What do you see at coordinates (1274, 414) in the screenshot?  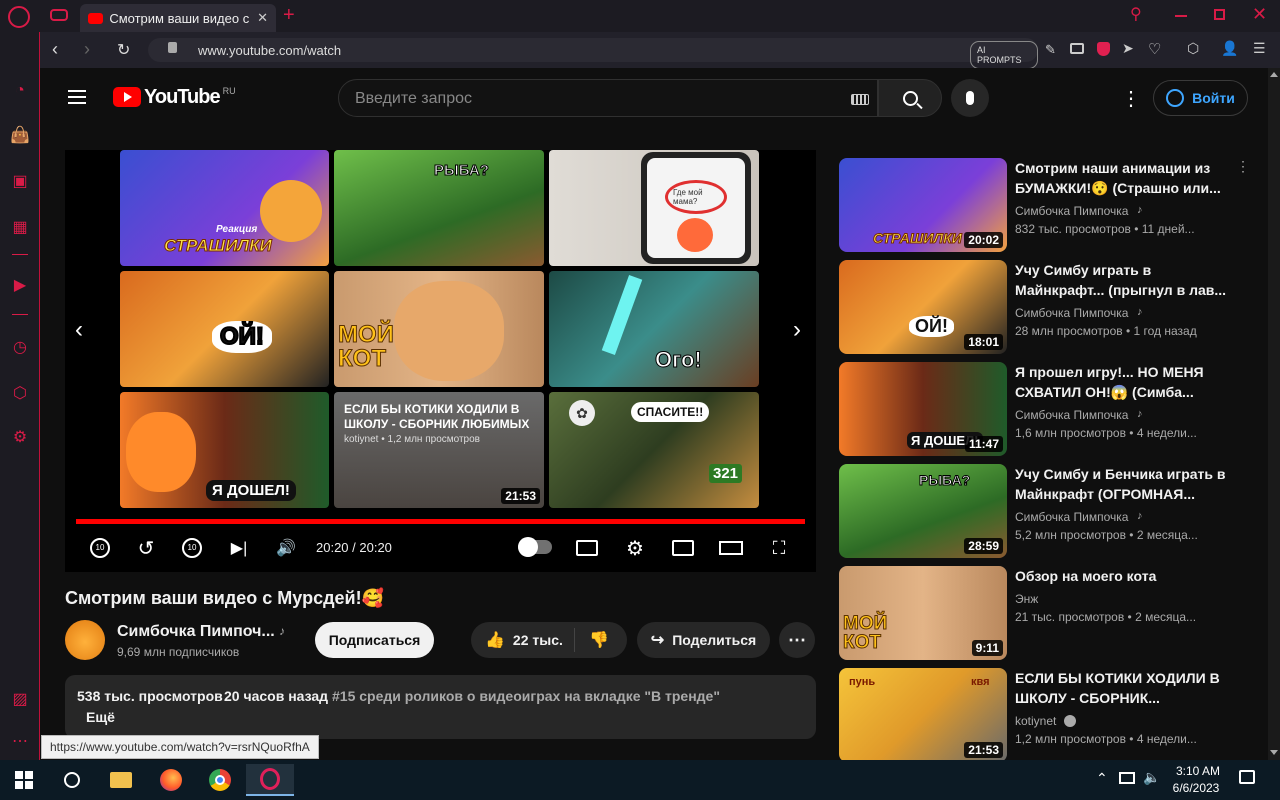 I see `page-scrollbar` at bounding box center [1274, 414].